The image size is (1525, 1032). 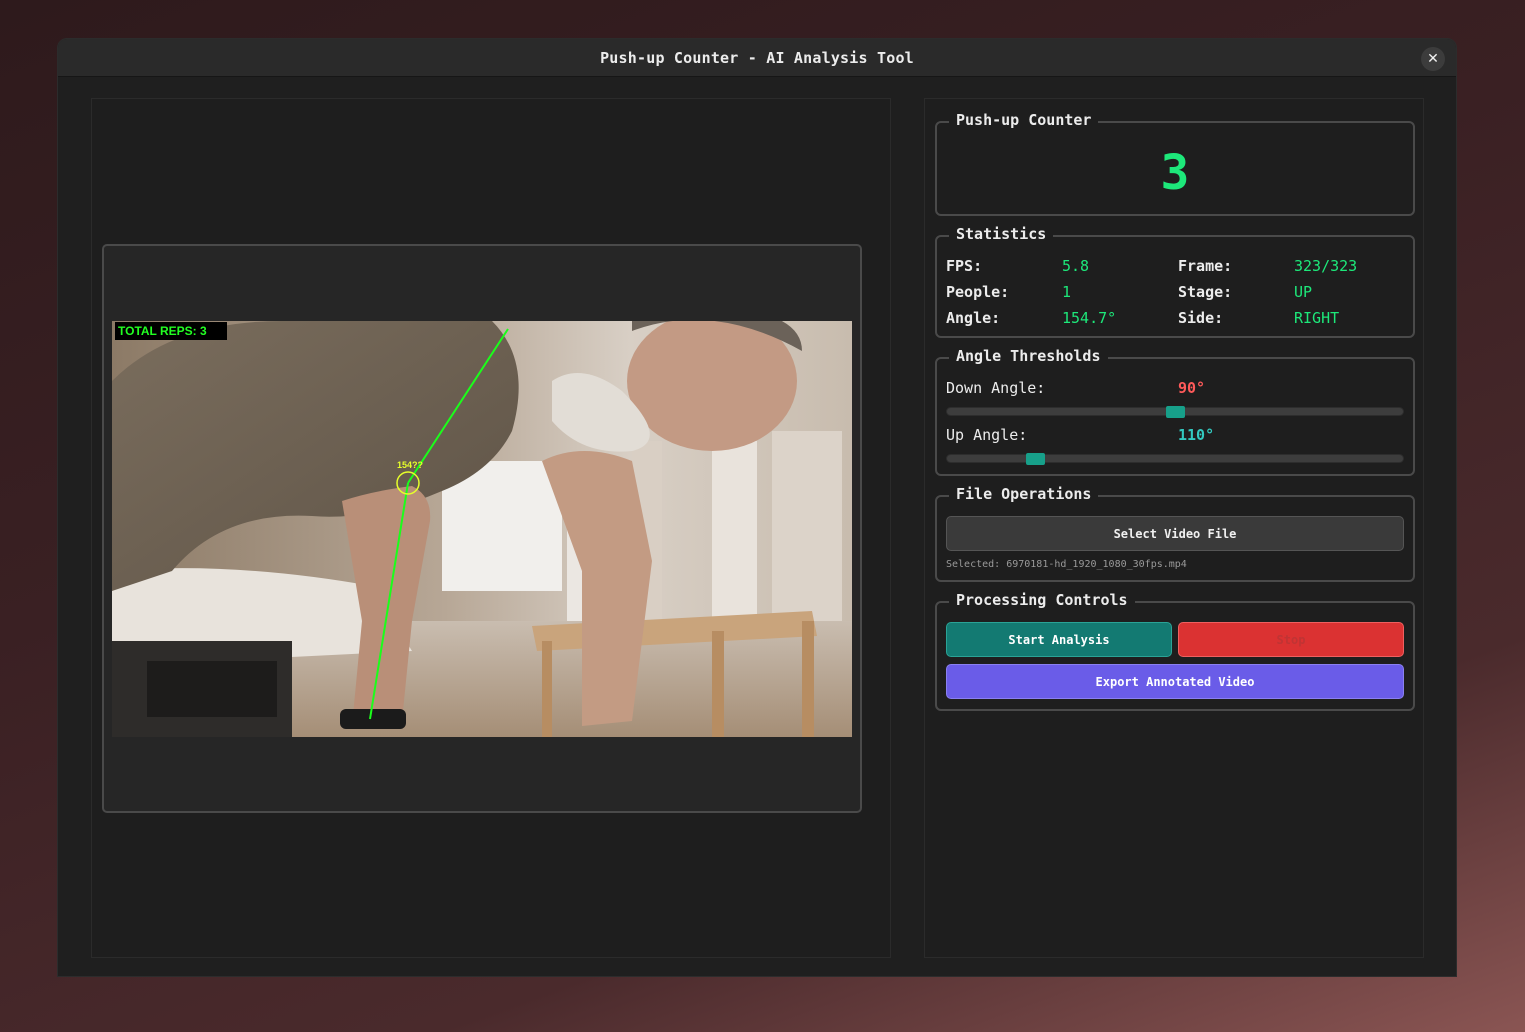 I want to click on file-operations-title: File Operations, so click(x=1024, y=494).